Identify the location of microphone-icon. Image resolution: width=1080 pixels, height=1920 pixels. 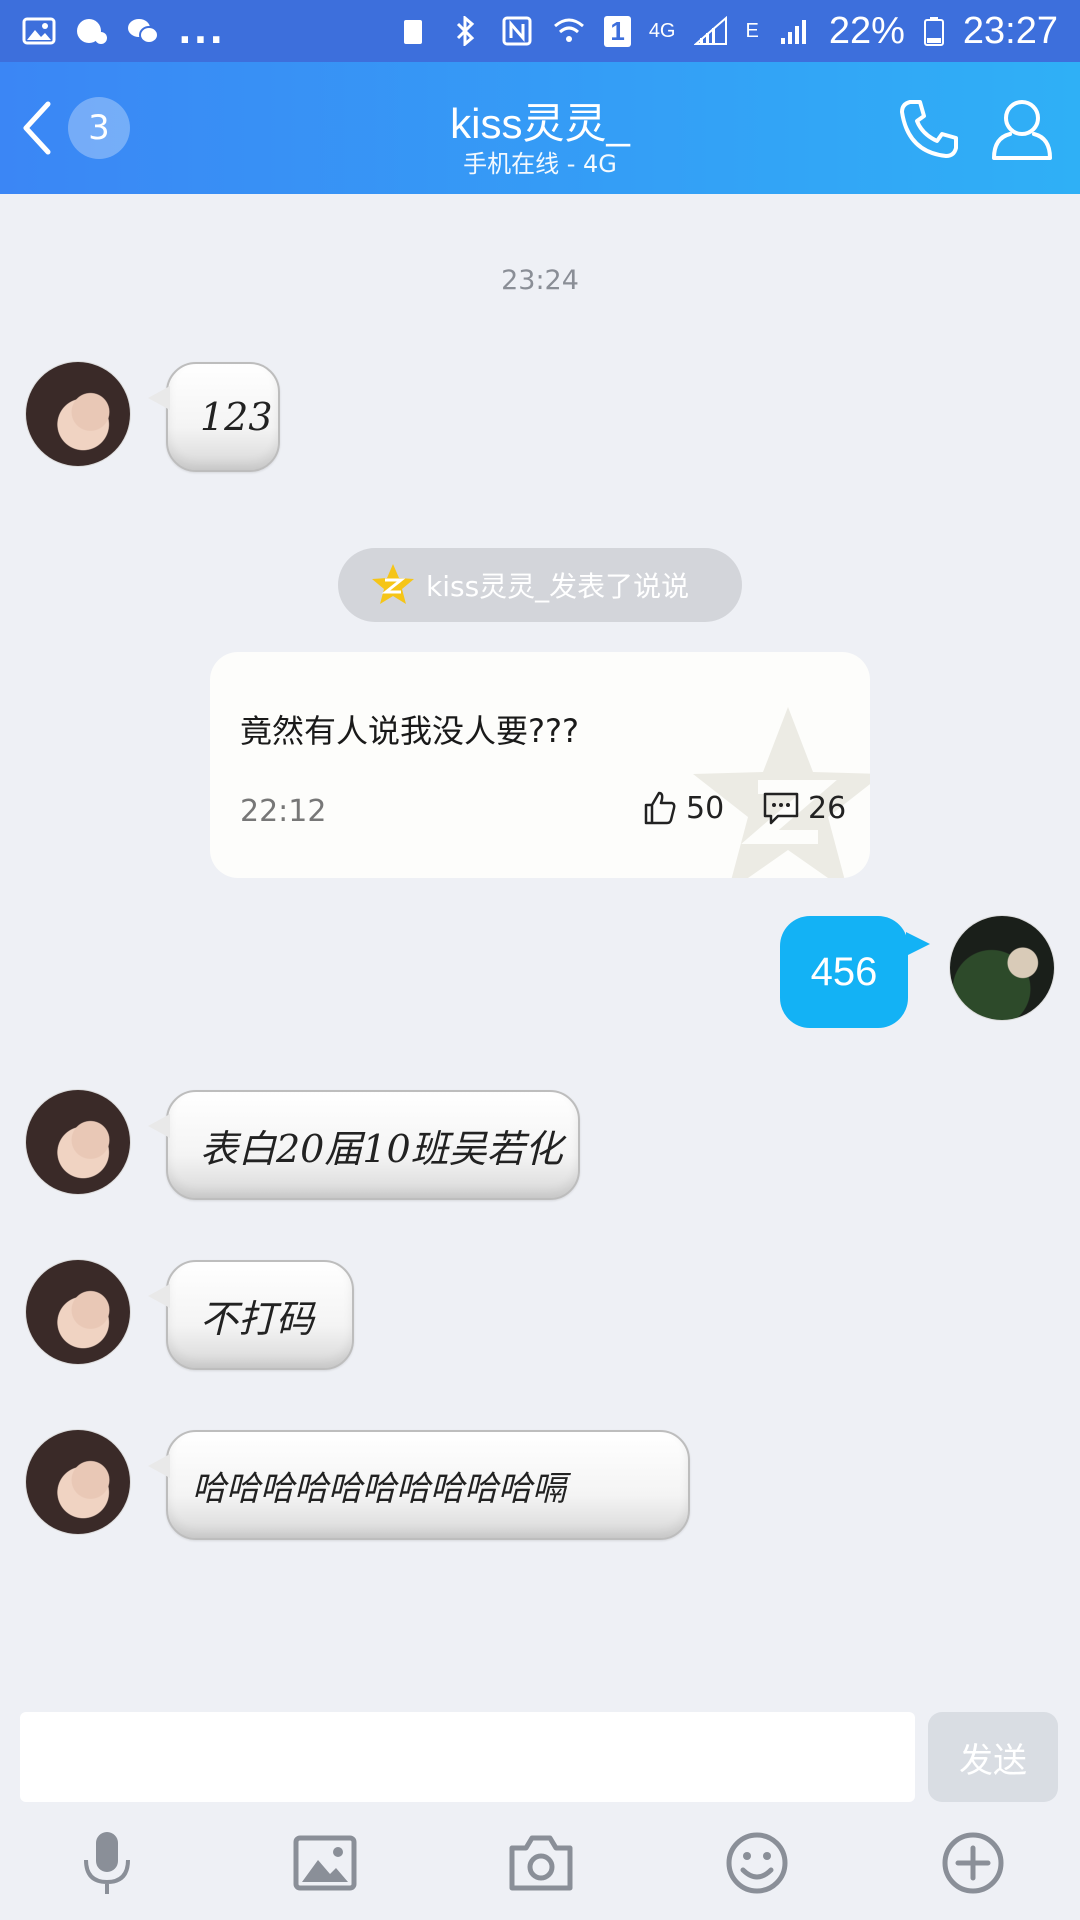
(107, 1863).